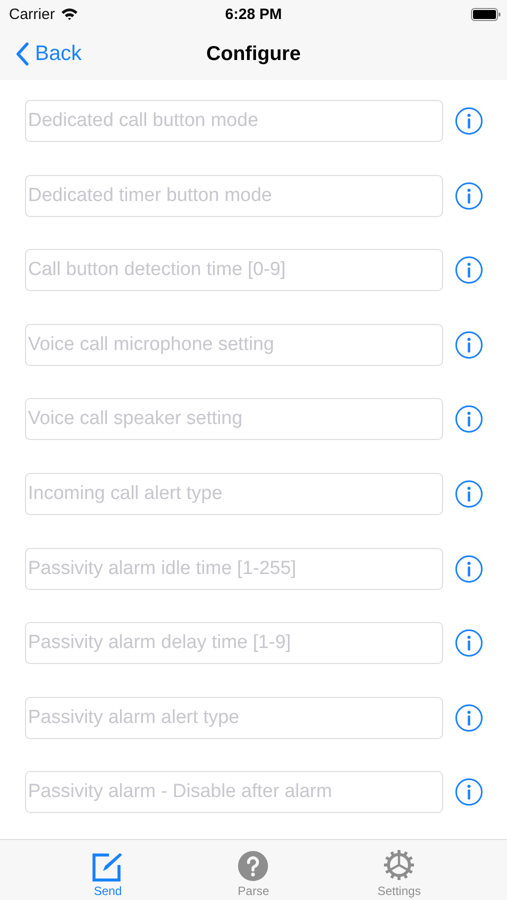 This screenshot has height=900, width=507. What do you see at coordinates (32, 14) in the screenshot?
I see `carrier-name: Carrier` at bounding box center [32, 14].